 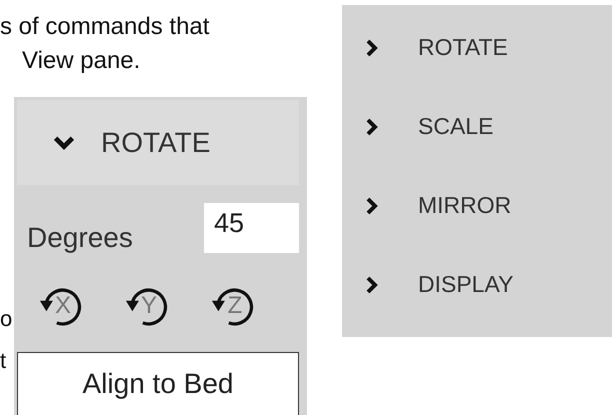 What do you see at coordinates (6, 319) in the screenshot?
I see `body-text: o` at bounding box center [6, 319].